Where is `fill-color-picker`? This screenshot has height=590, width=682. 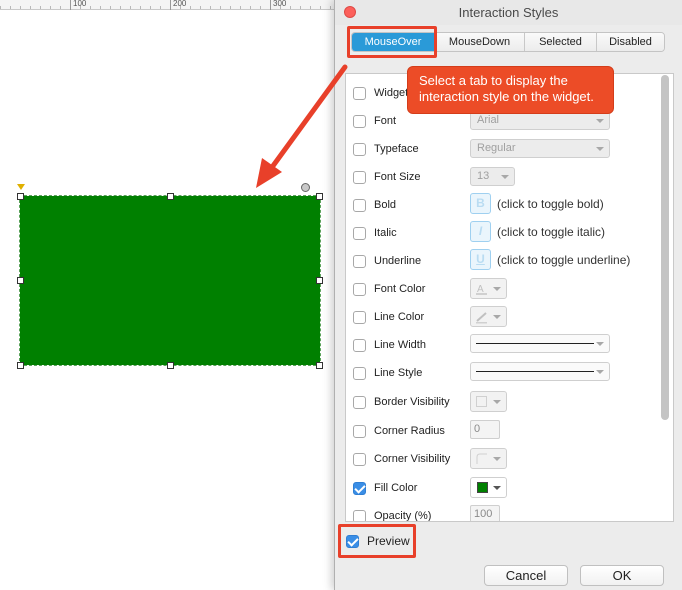
fill-color-picker is located at coordinates (488, 487).